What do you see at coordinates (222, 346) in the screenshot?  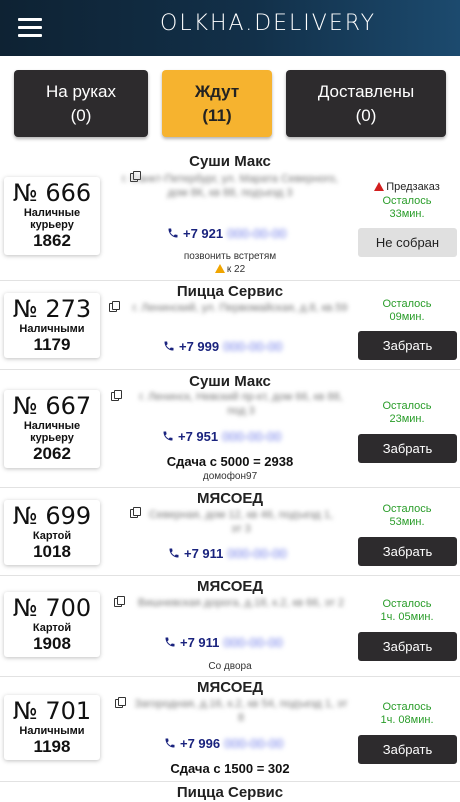 I see `phone-link: +7 999 000-00-00` at bounding box center [222, 346].